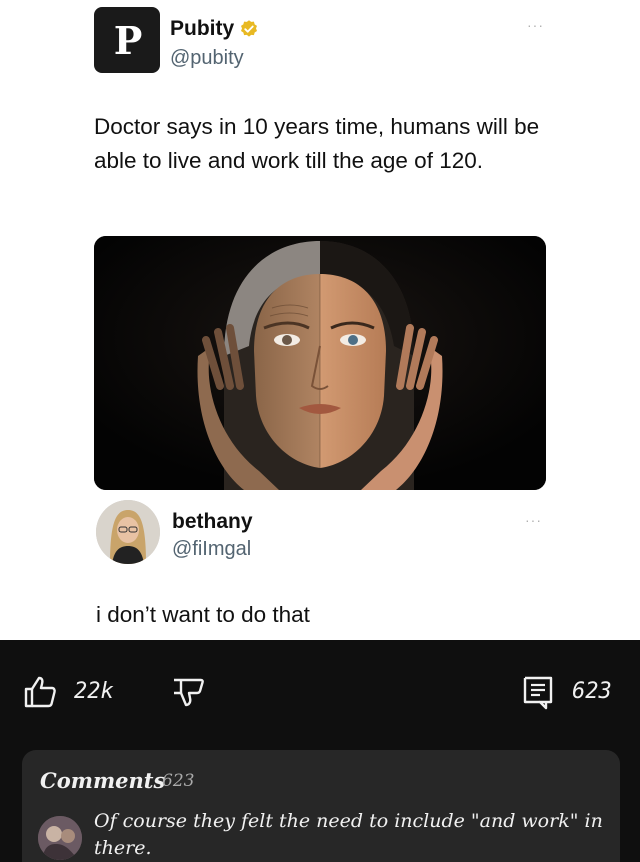 The image size is (640, 862). Describe the element at coordinates (188, 692) in the screenshot. I see `thumbs-down-icon` at that location.